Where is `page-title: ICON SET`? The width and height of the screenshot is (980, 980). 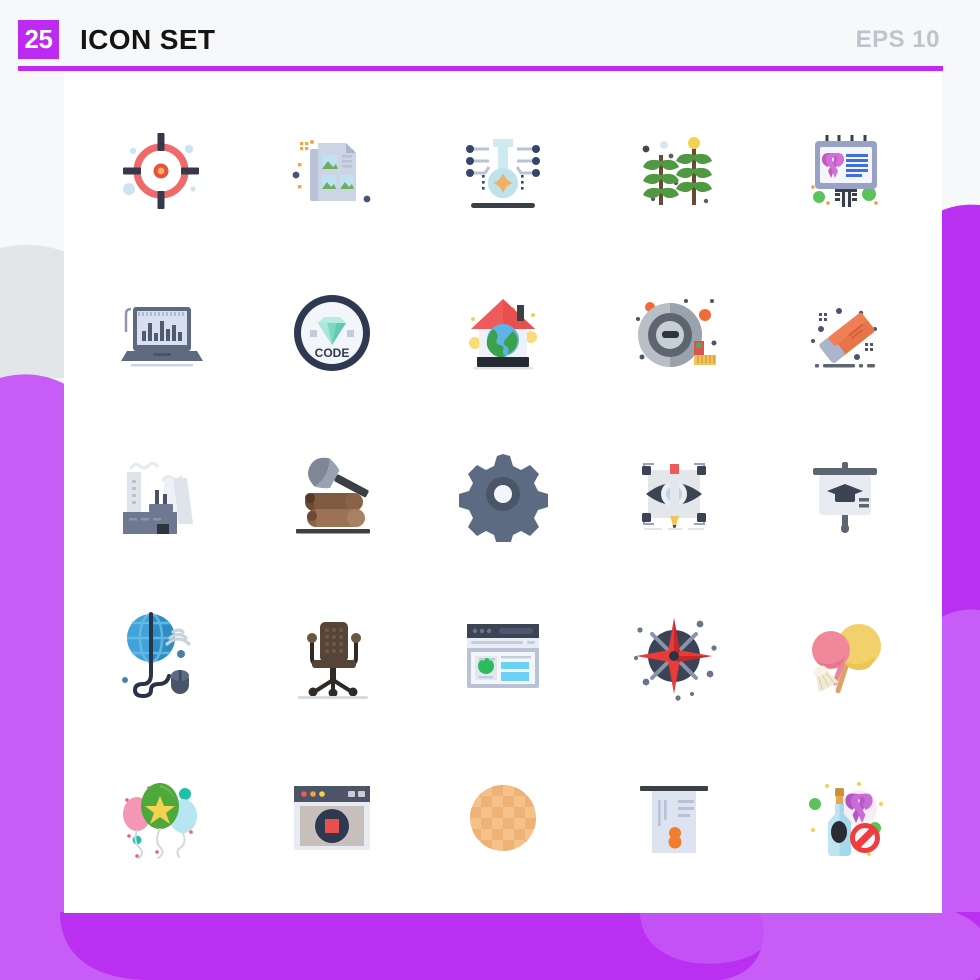
page-title: ICON SET is located at coordinates (148, 39).